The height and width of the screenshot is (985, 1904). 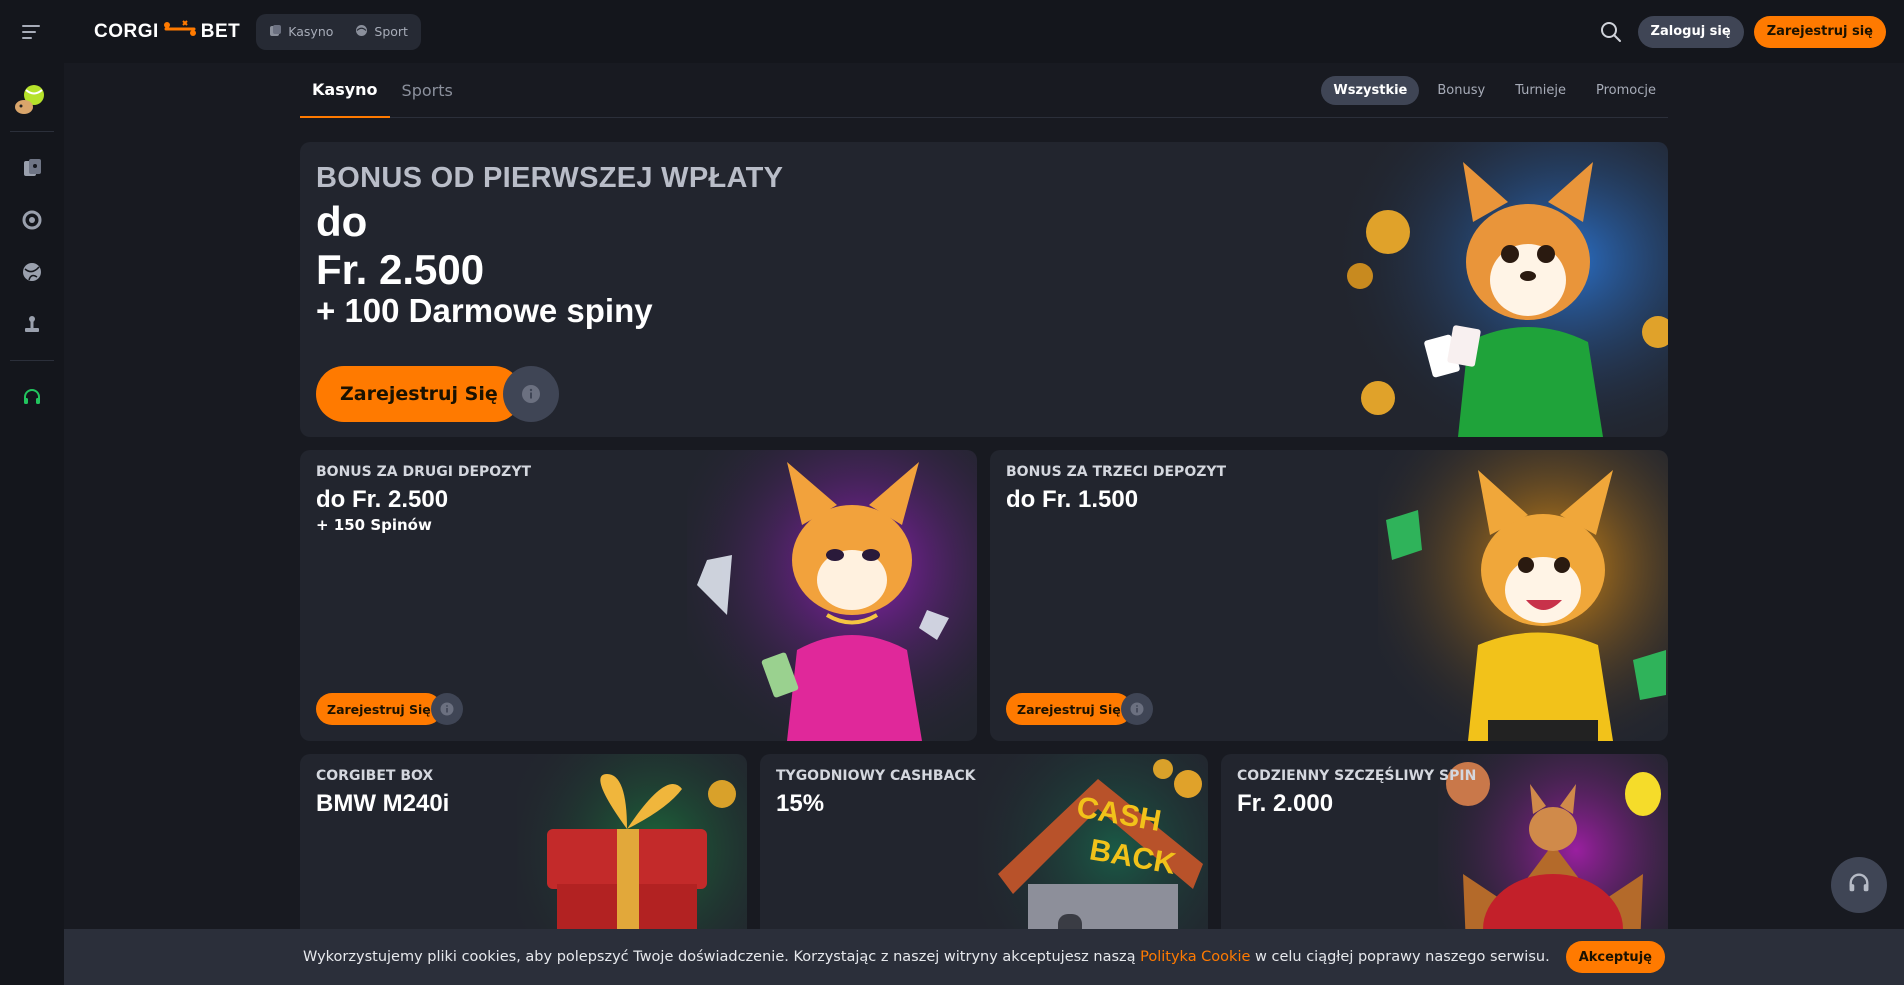 I want to click on top-nav-sport: Sport, so click(x=381, y=32).